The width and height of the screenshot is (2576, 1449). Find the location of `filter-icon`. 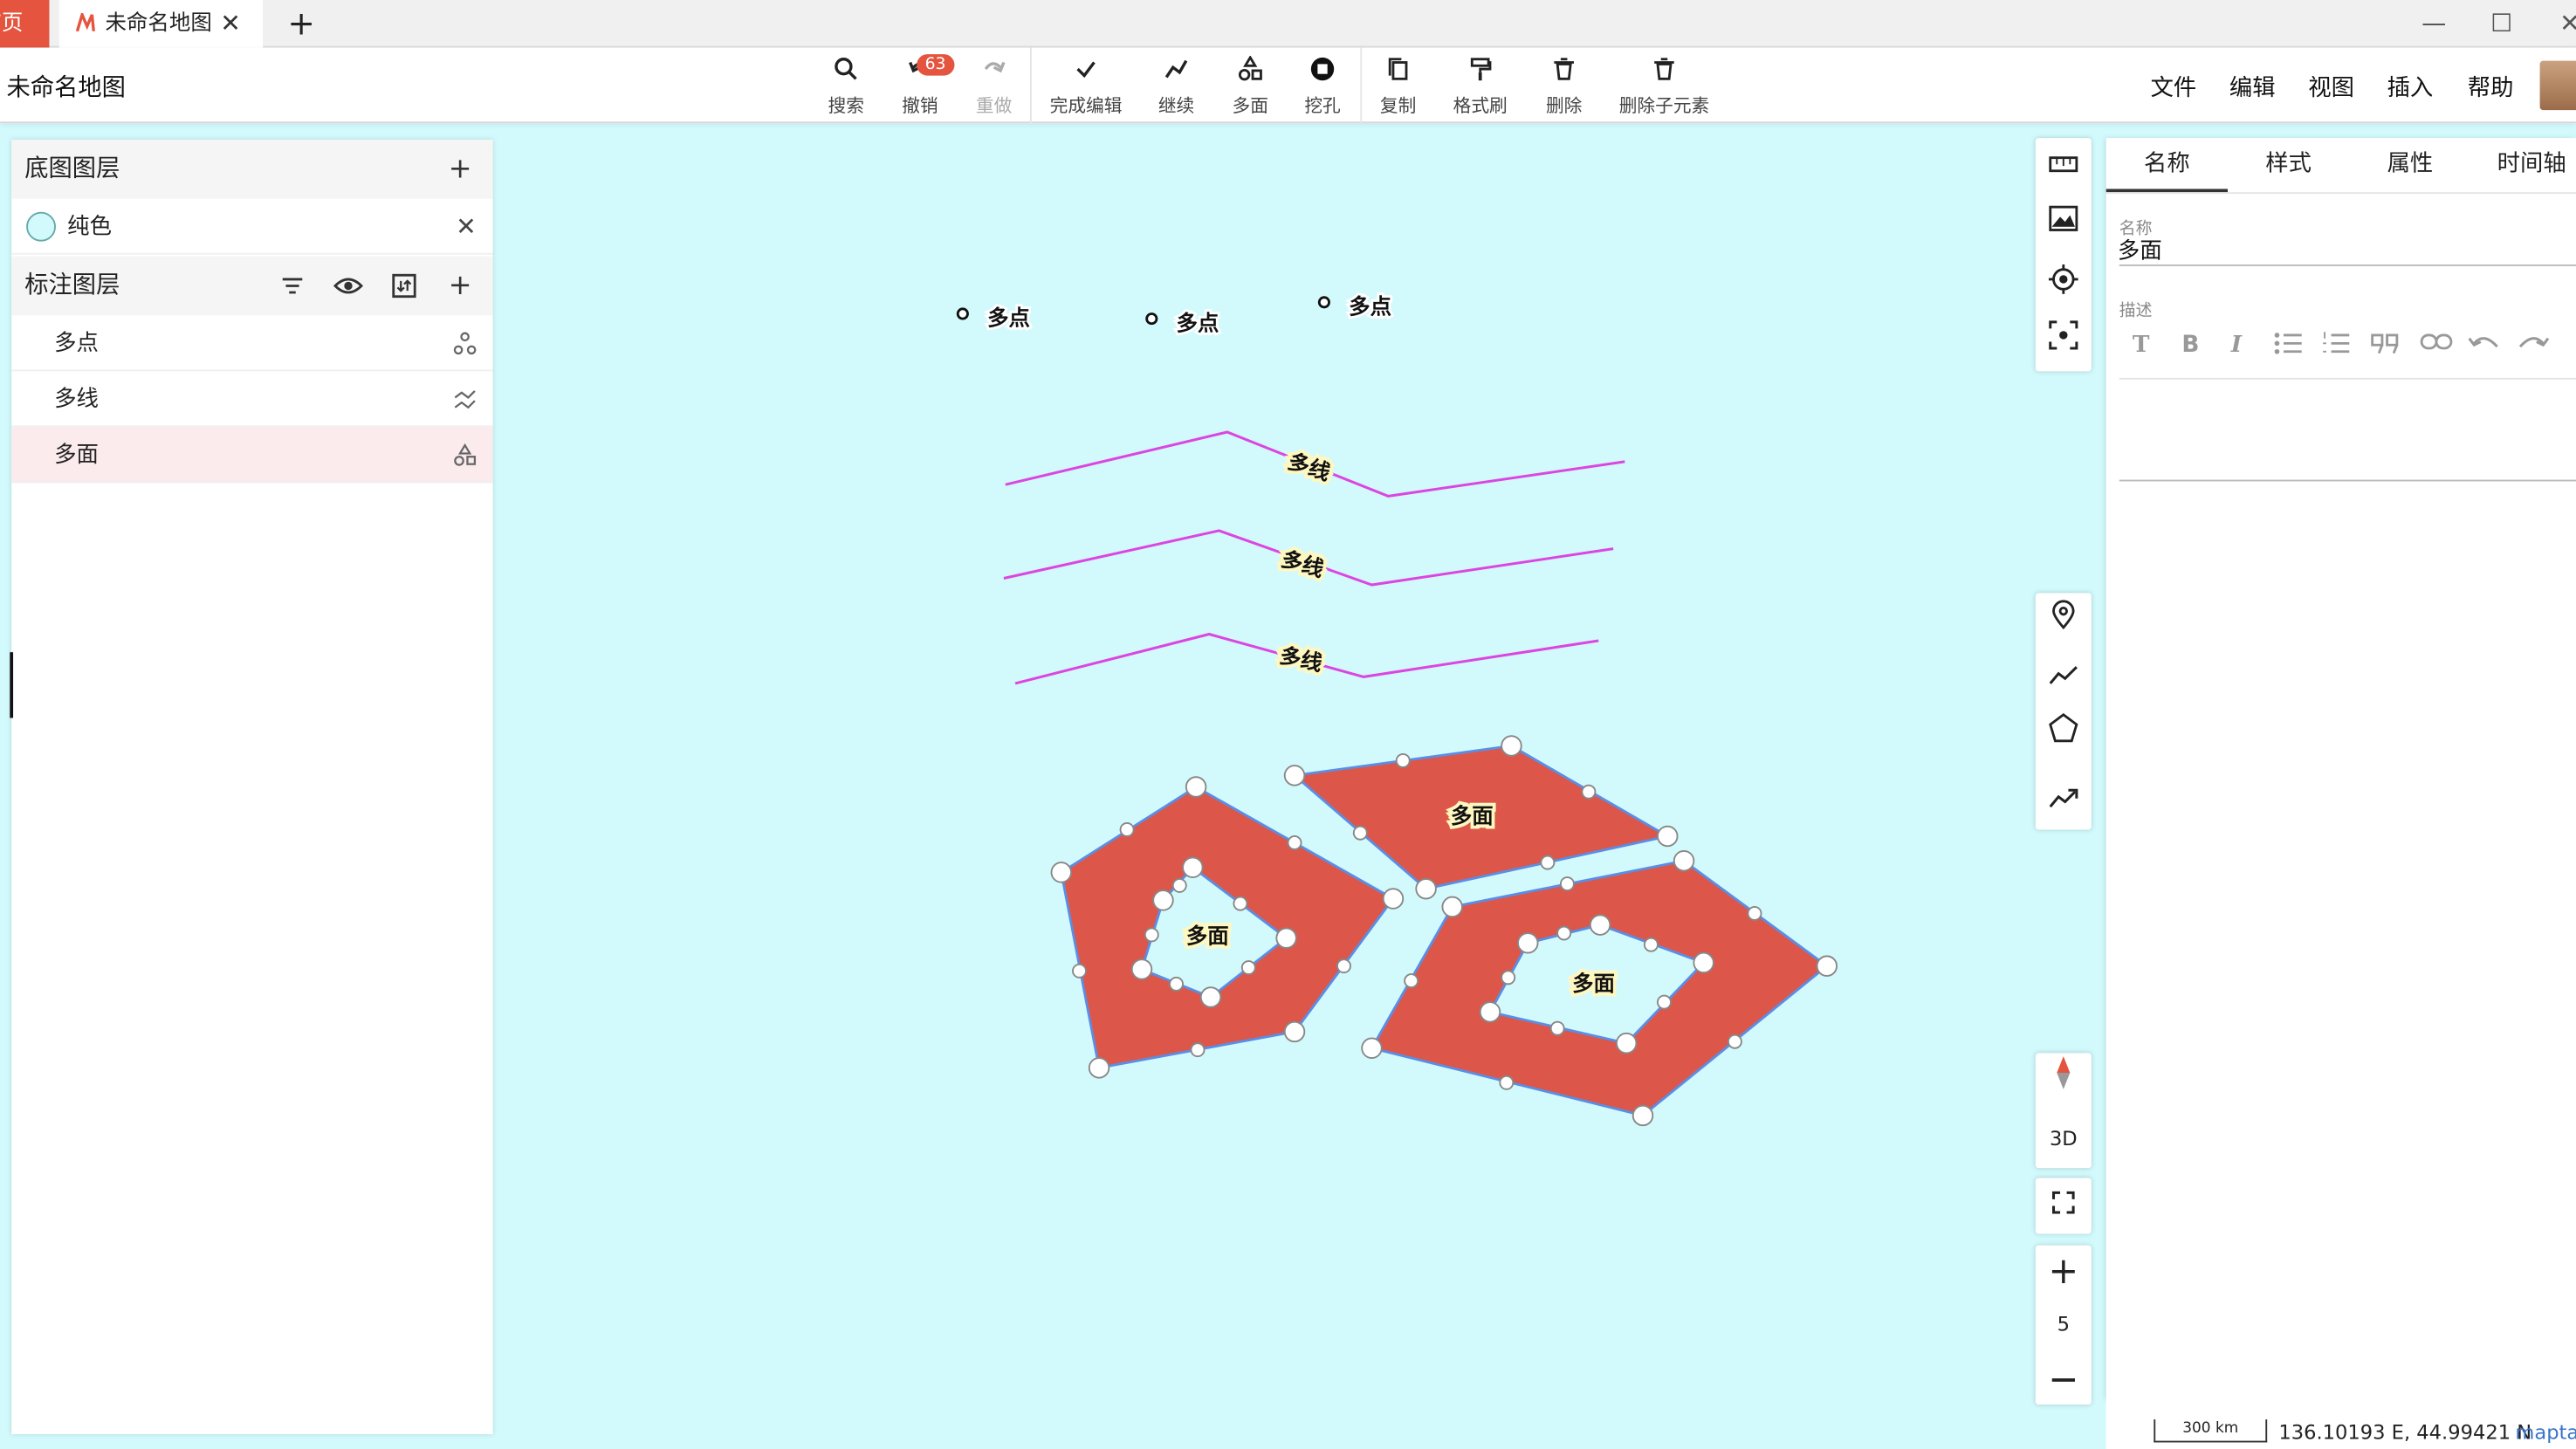

filter-icon is located at coordinates (292, 286).